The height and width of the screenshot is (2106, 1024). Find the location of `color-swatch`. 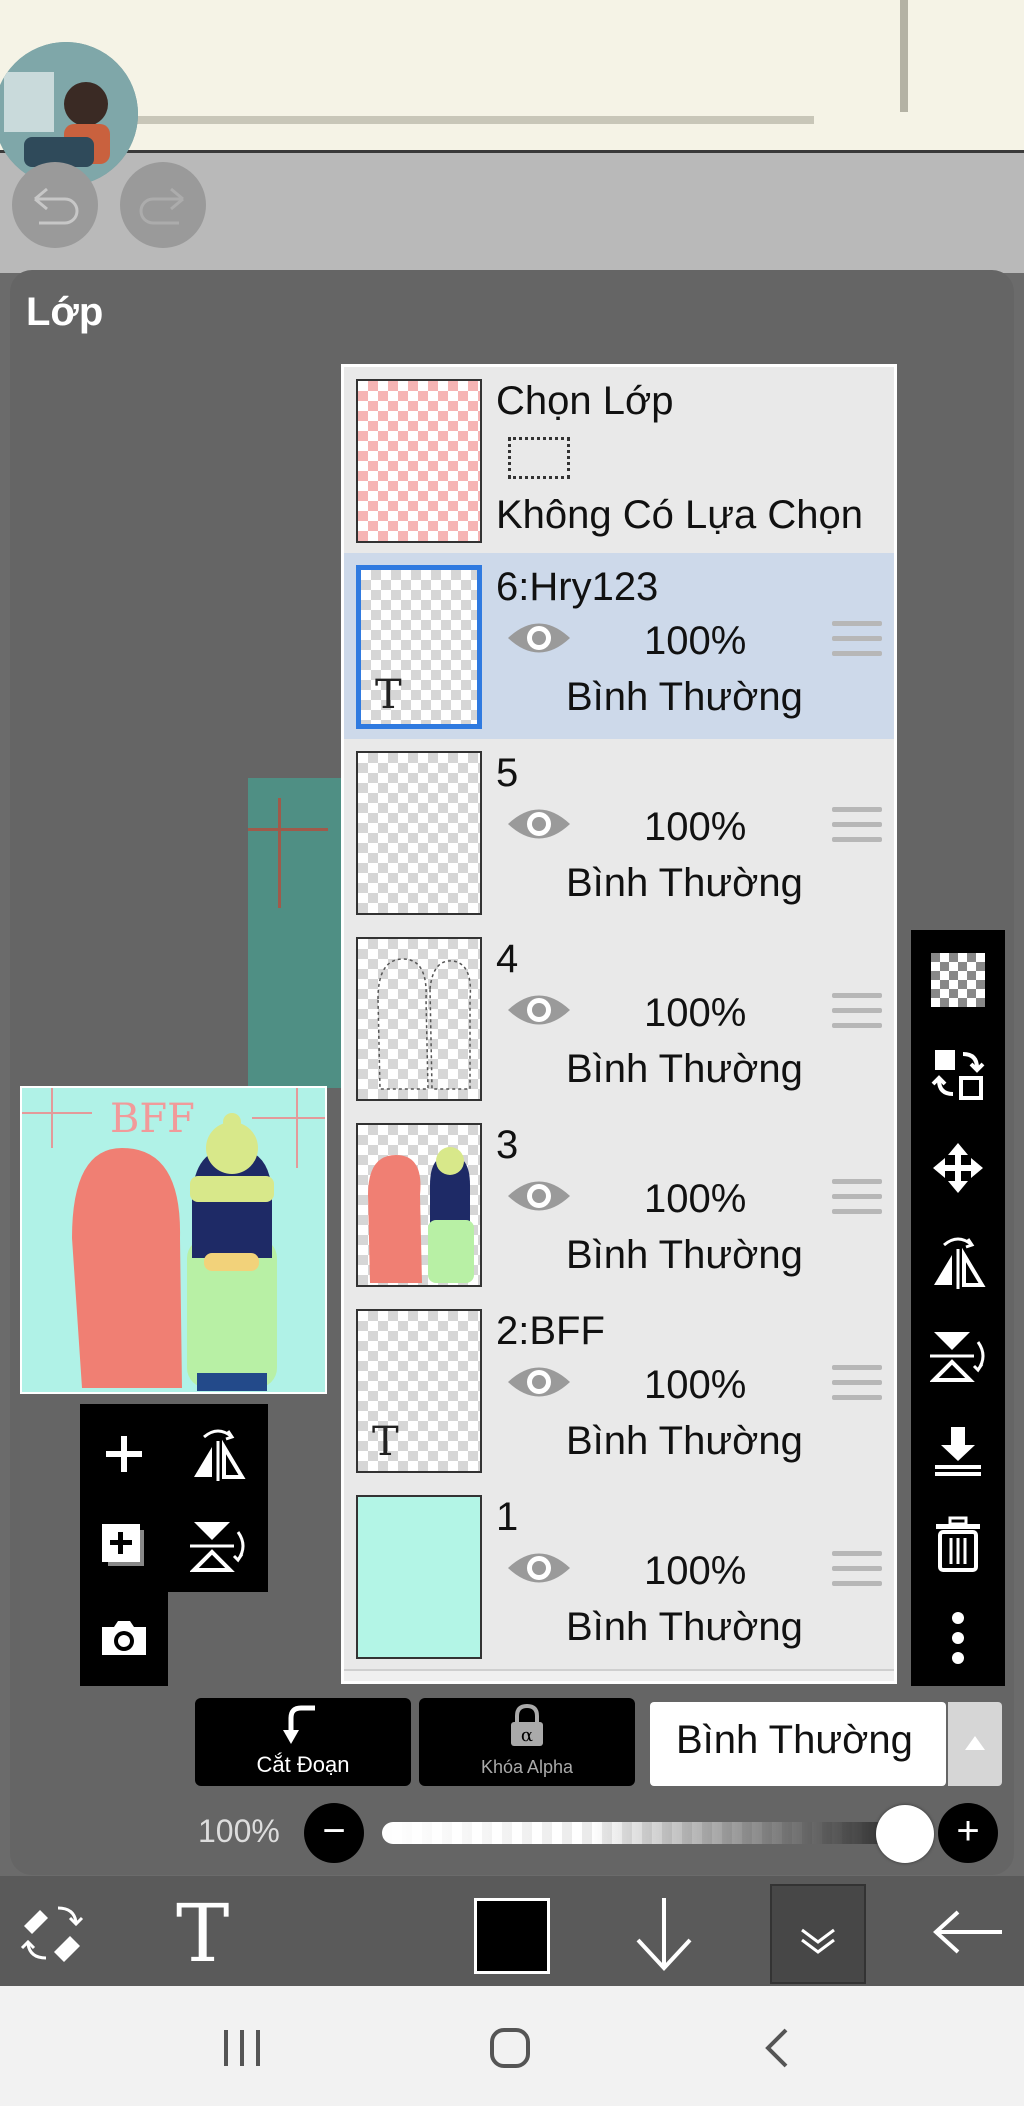

color-swatch is located at coordinates (512, 1936).